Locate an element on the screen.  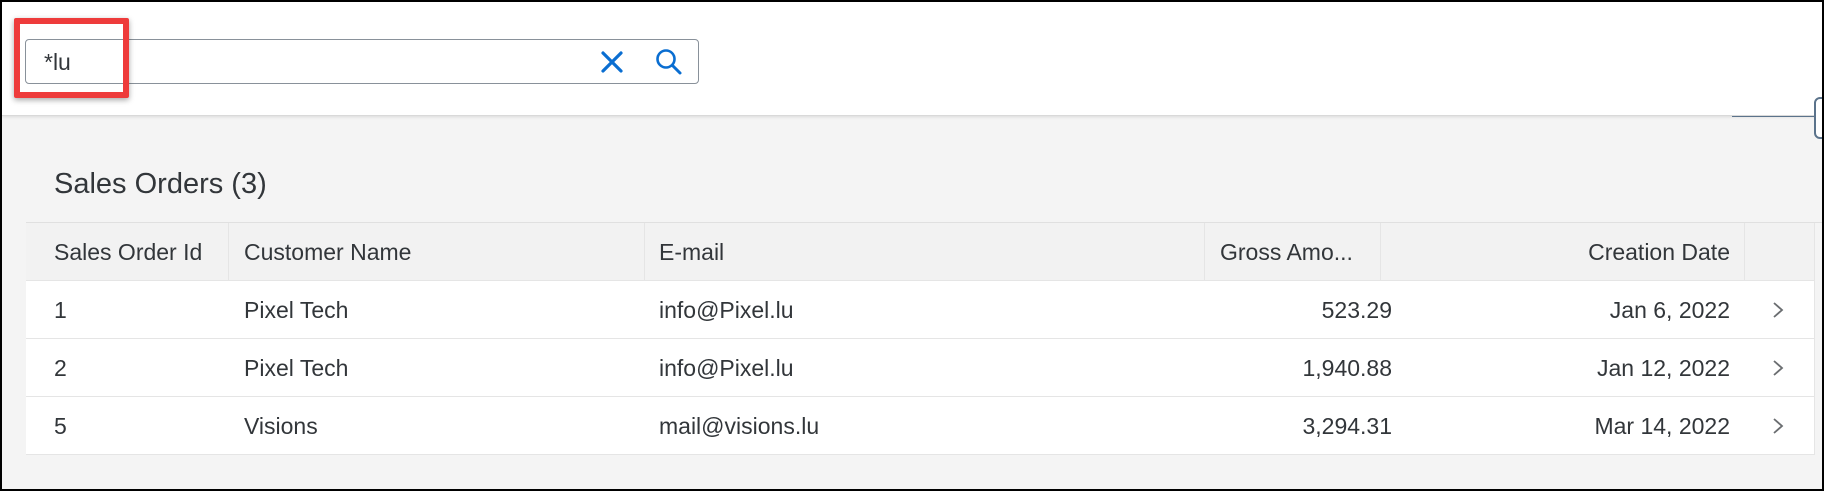
close-icon is located at coordinates (612, 62).